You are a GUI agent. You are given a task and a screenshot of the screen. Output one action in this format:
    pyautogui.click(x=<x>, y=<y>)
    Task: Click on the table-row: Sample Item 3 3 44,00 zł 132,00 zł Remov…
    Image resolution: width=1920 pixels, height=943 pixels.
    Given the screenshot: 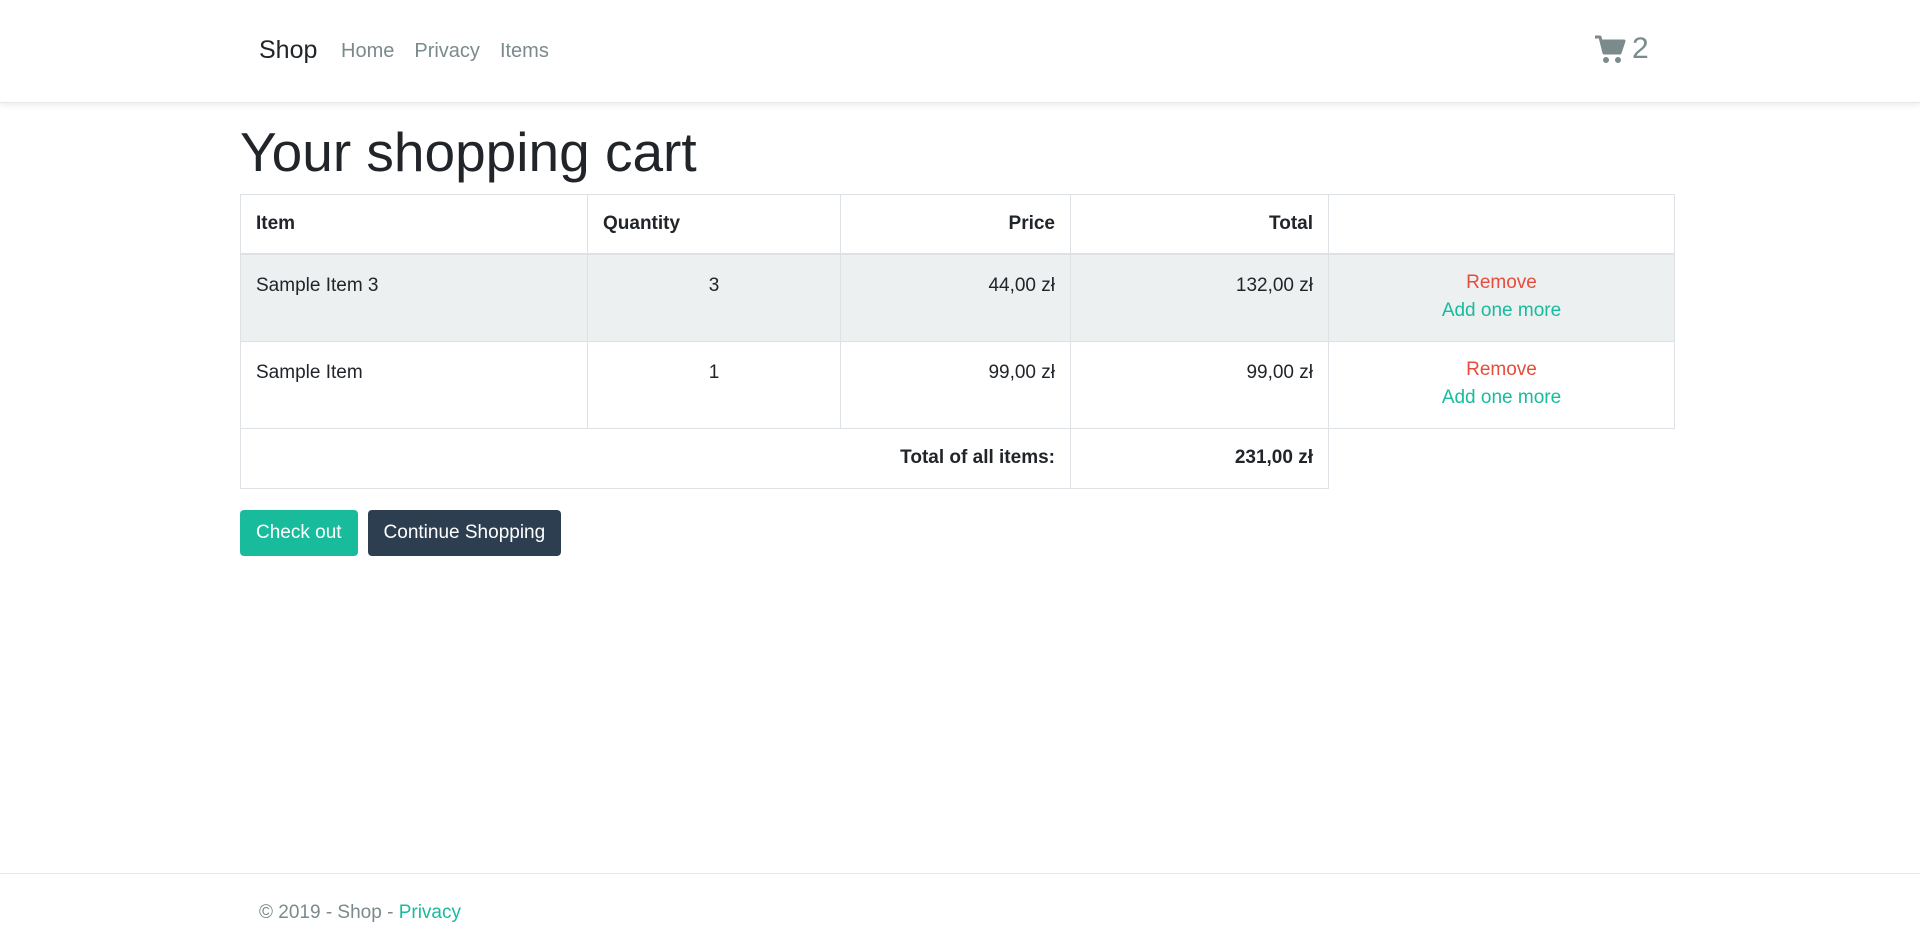 What is the action you would take?
    pyautogui.click(x=957, y=297)
    